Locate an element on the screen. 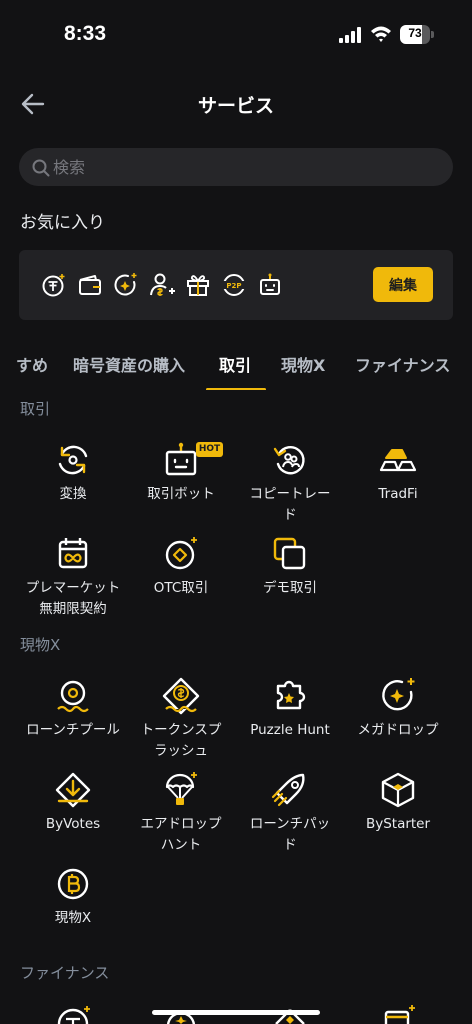 The height and width of the screenshot is (1024, 472). search-icon is located at coordinates (41, 168).